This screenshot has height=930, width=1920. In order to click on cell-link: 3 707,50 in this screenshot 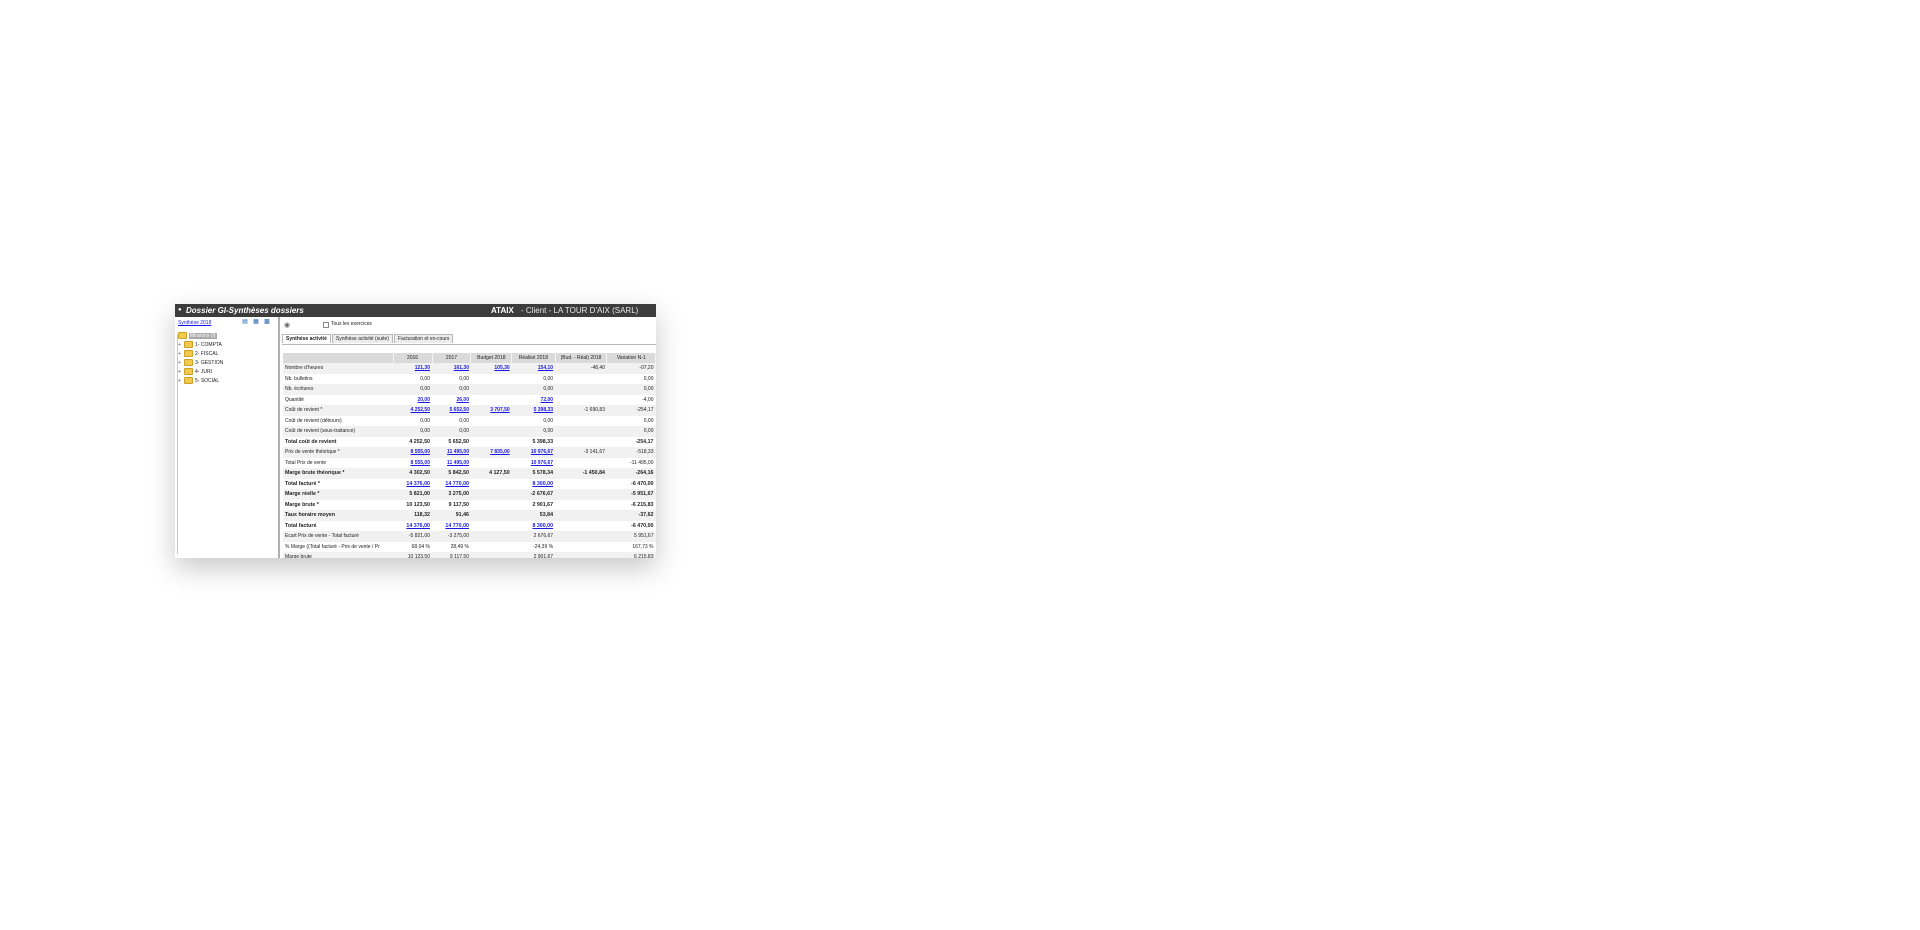, I will do `click(491, 410)`.